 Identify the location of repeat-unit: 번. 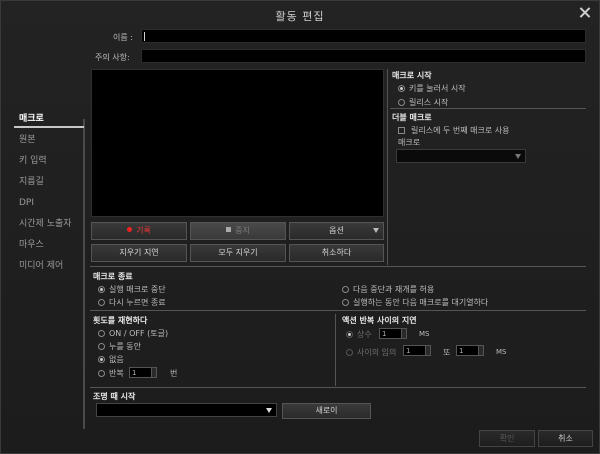
(174, 373).